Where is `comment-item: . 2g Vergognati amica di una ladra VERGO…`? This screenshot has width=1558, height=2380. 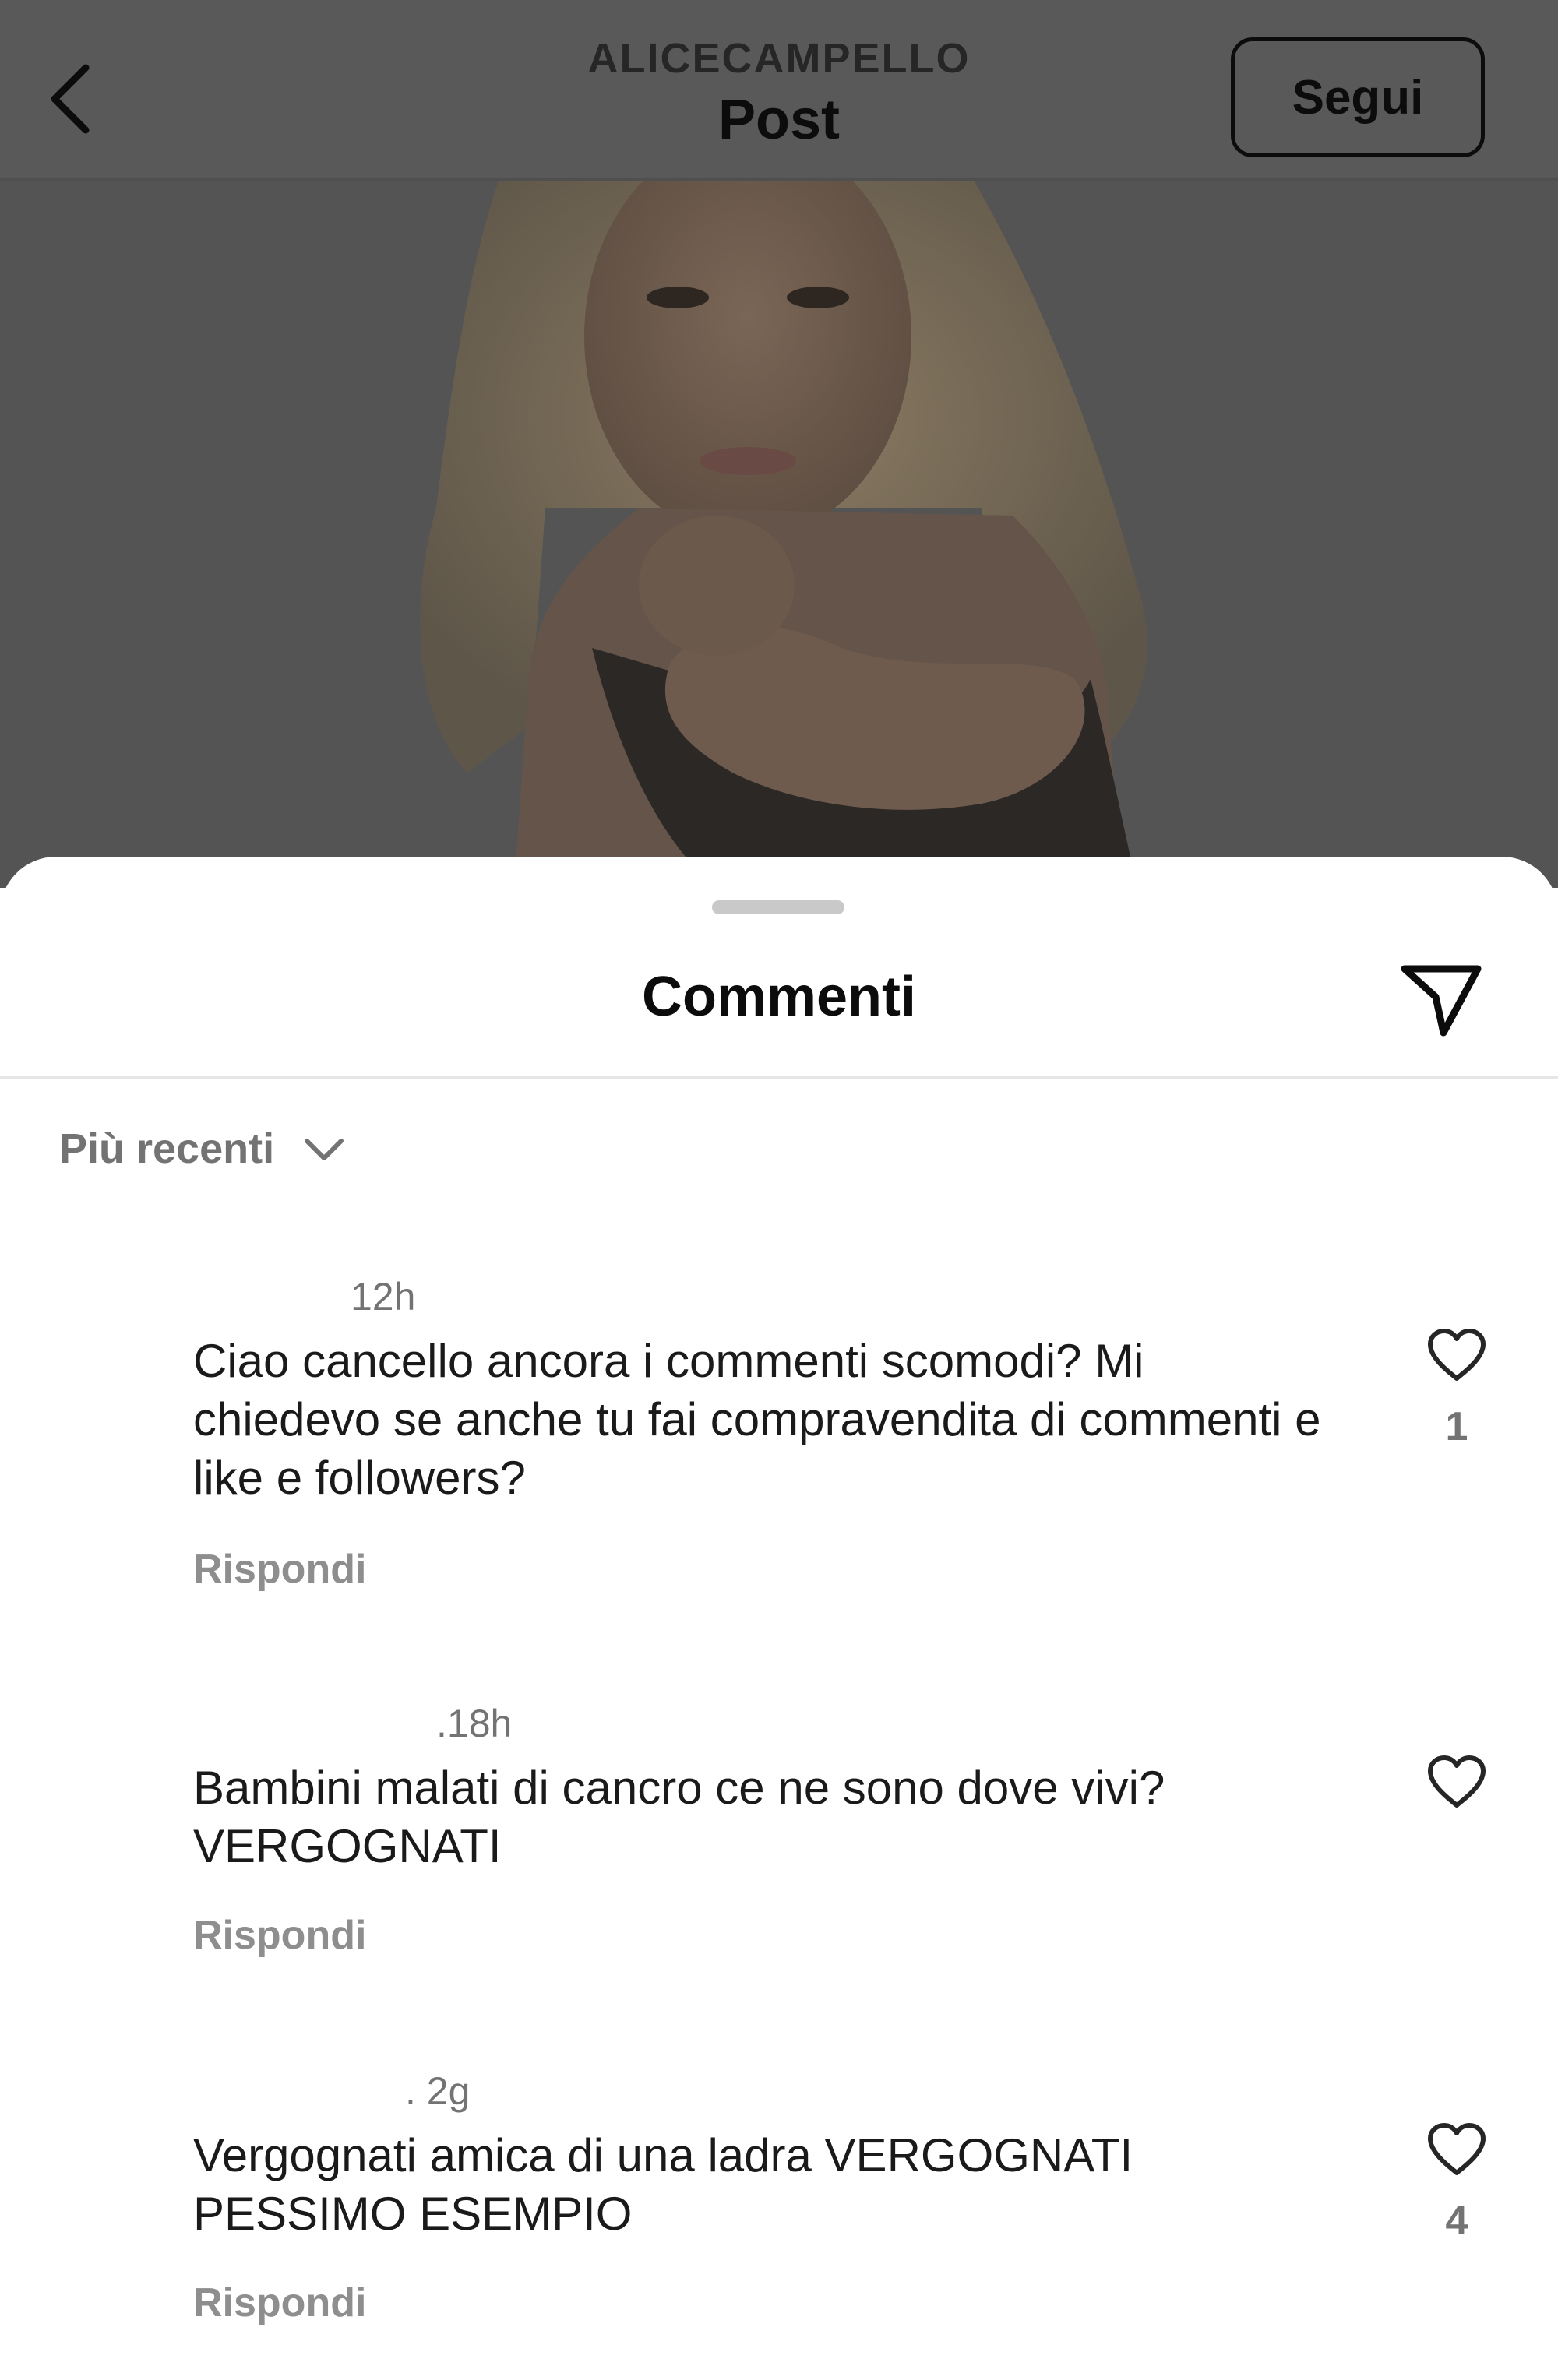 comment-item: . 2g Vergognati amica di una ladra VERGO… is located at coordinates (779, 2219).